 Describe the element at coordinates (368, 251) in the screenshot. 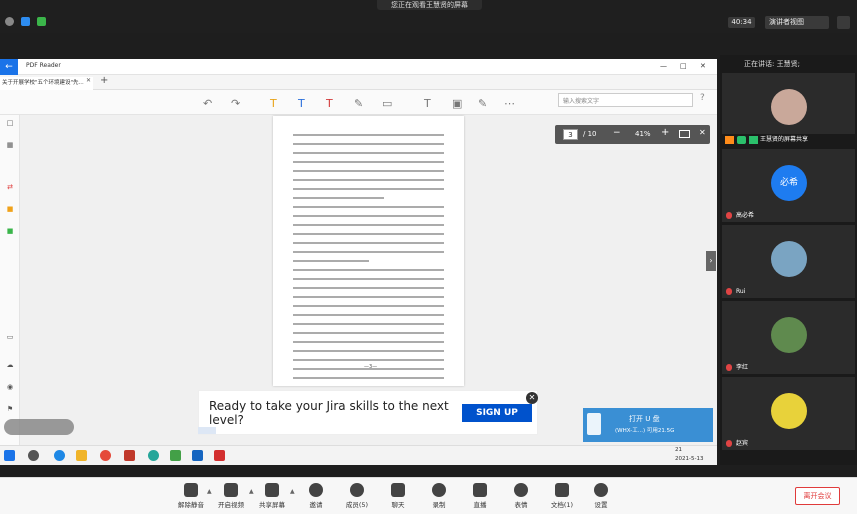

I see `pdf-page` at that location.